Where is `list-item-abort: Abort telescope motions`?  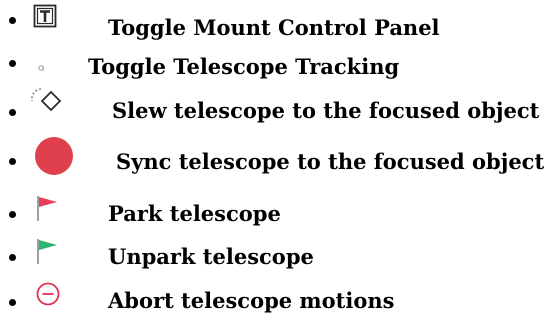 list-item-abort: Abort telescope motions is located at coordinates (276, 298).